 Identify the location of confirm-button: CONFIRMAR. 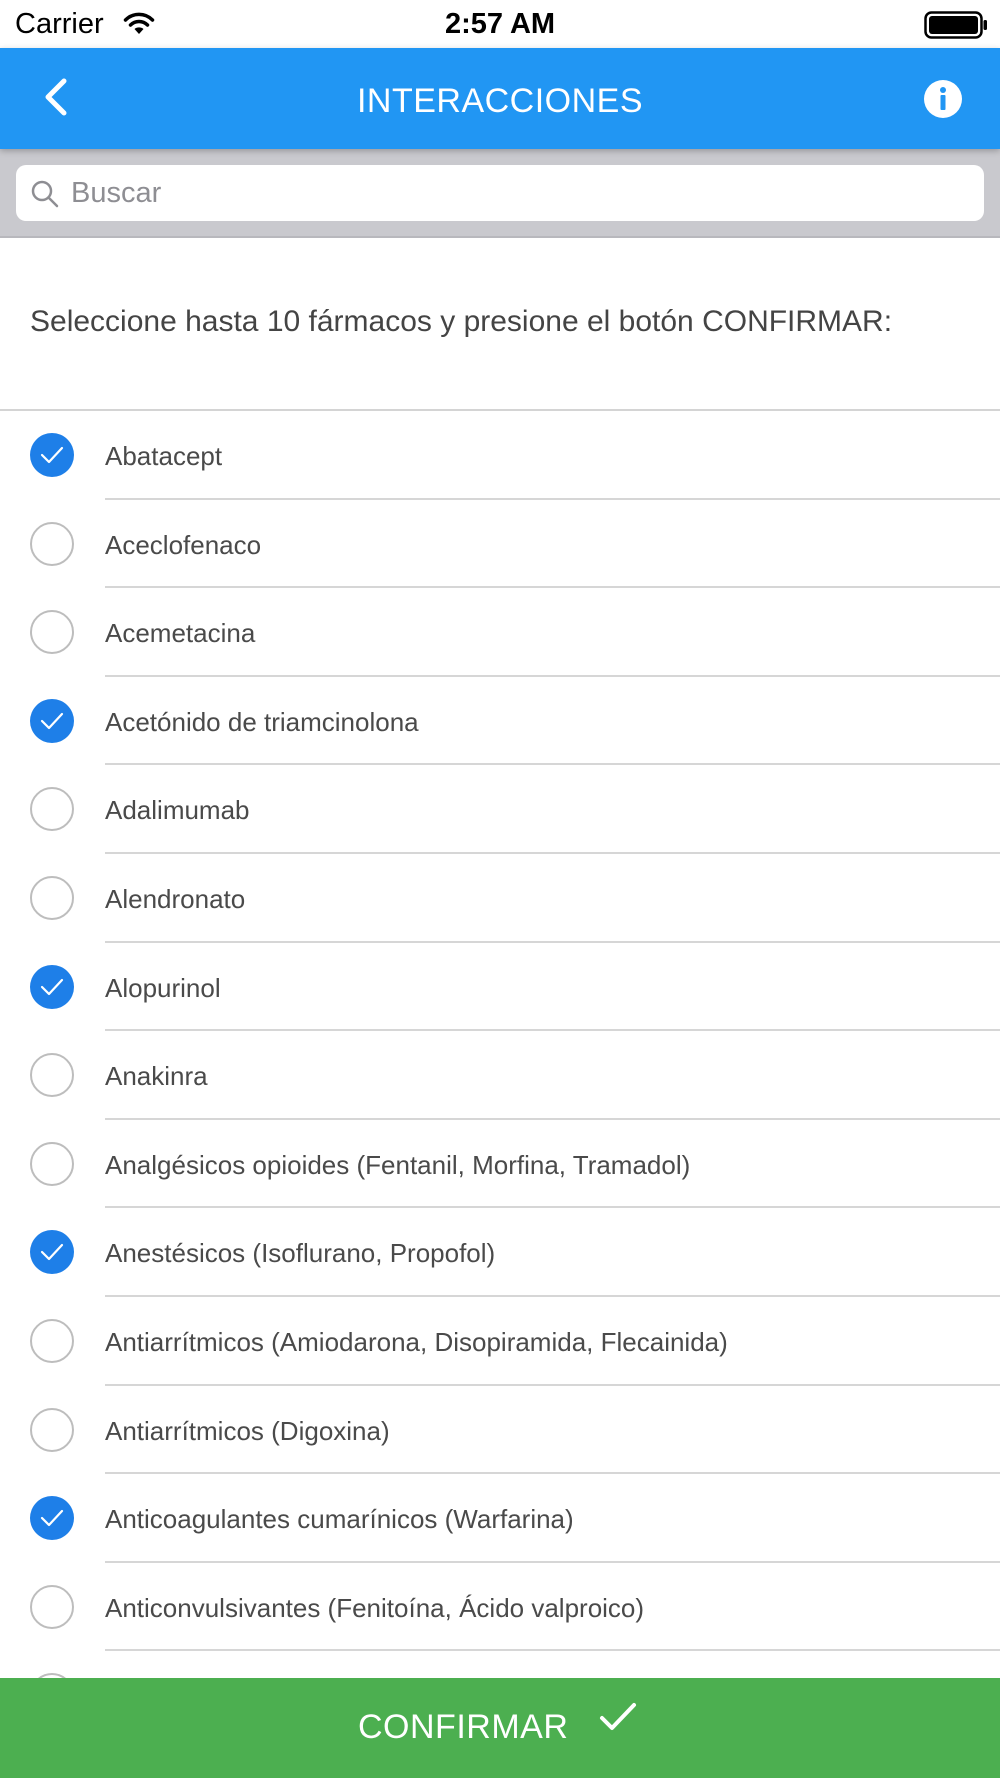
(500, 1728).